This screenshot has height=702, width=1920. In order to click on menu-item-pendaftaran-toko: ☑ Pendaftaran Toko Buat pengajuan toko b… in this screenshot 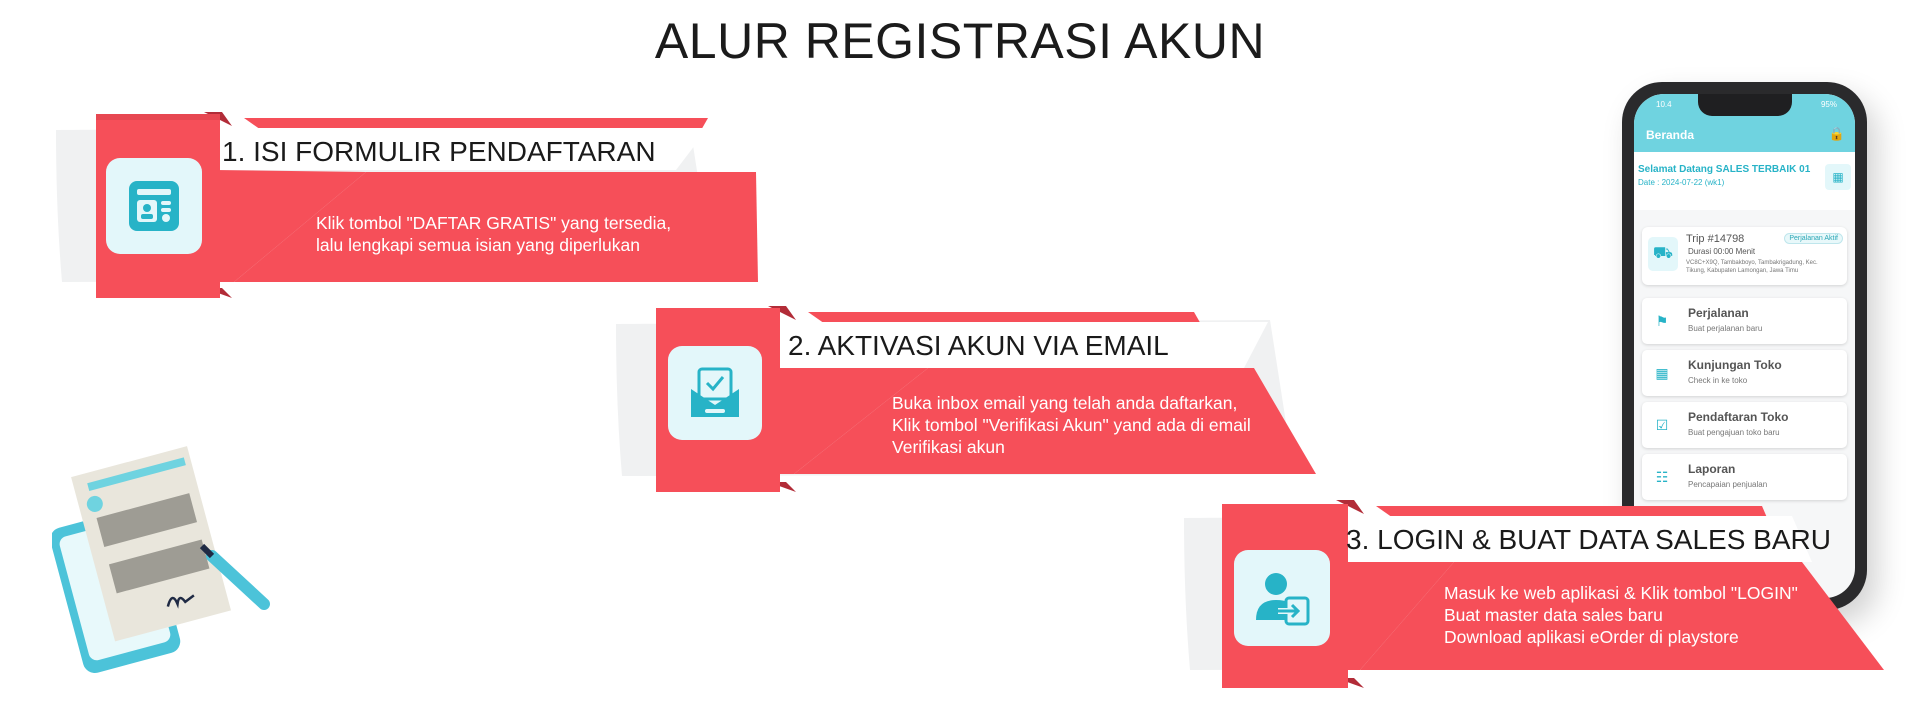, I will do `click(1744, 425)`.